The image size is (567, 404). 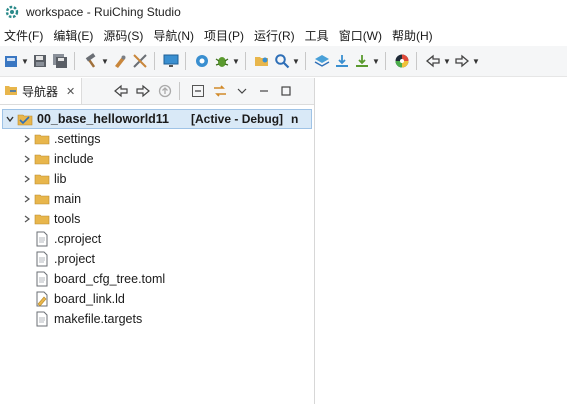 I want to click on navigator-tab-label: 导航器, so click(x=40, y=91).